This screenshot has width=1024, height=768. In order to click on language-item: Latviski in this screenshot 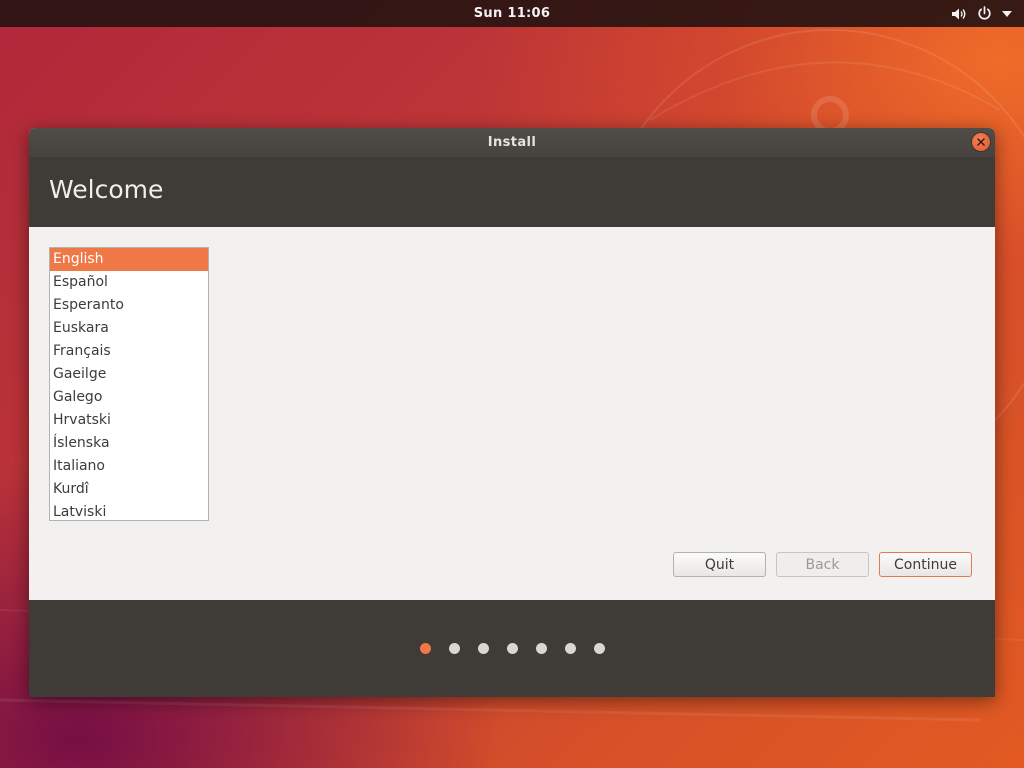, I will do `click(129, 510)`.